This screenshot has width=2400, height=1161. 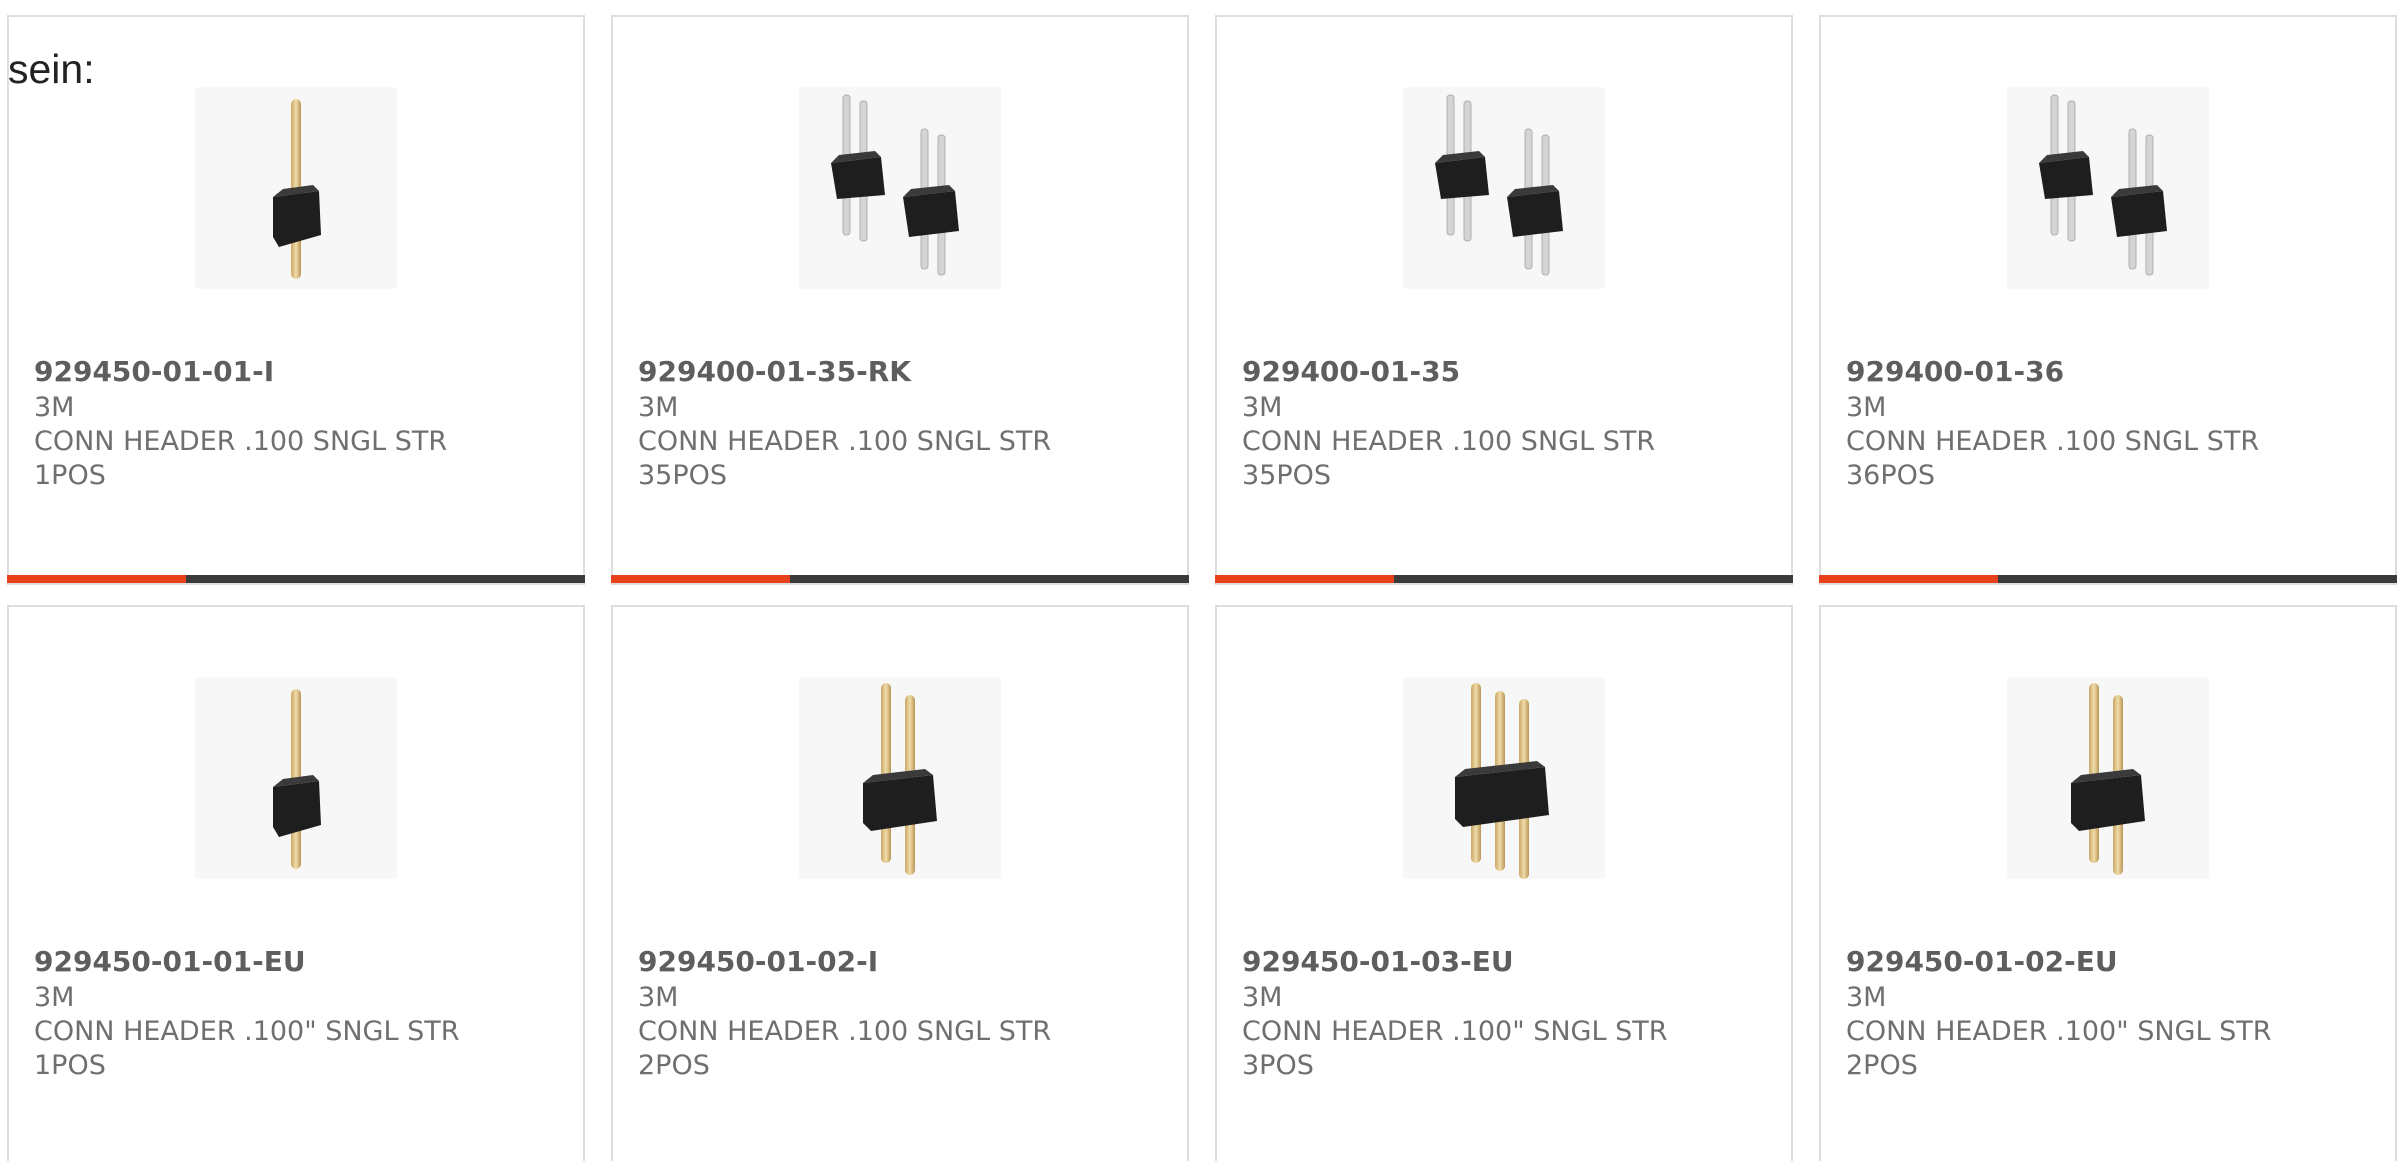 I want to click on position-count: 36POS, so click(x=1891, y=475).